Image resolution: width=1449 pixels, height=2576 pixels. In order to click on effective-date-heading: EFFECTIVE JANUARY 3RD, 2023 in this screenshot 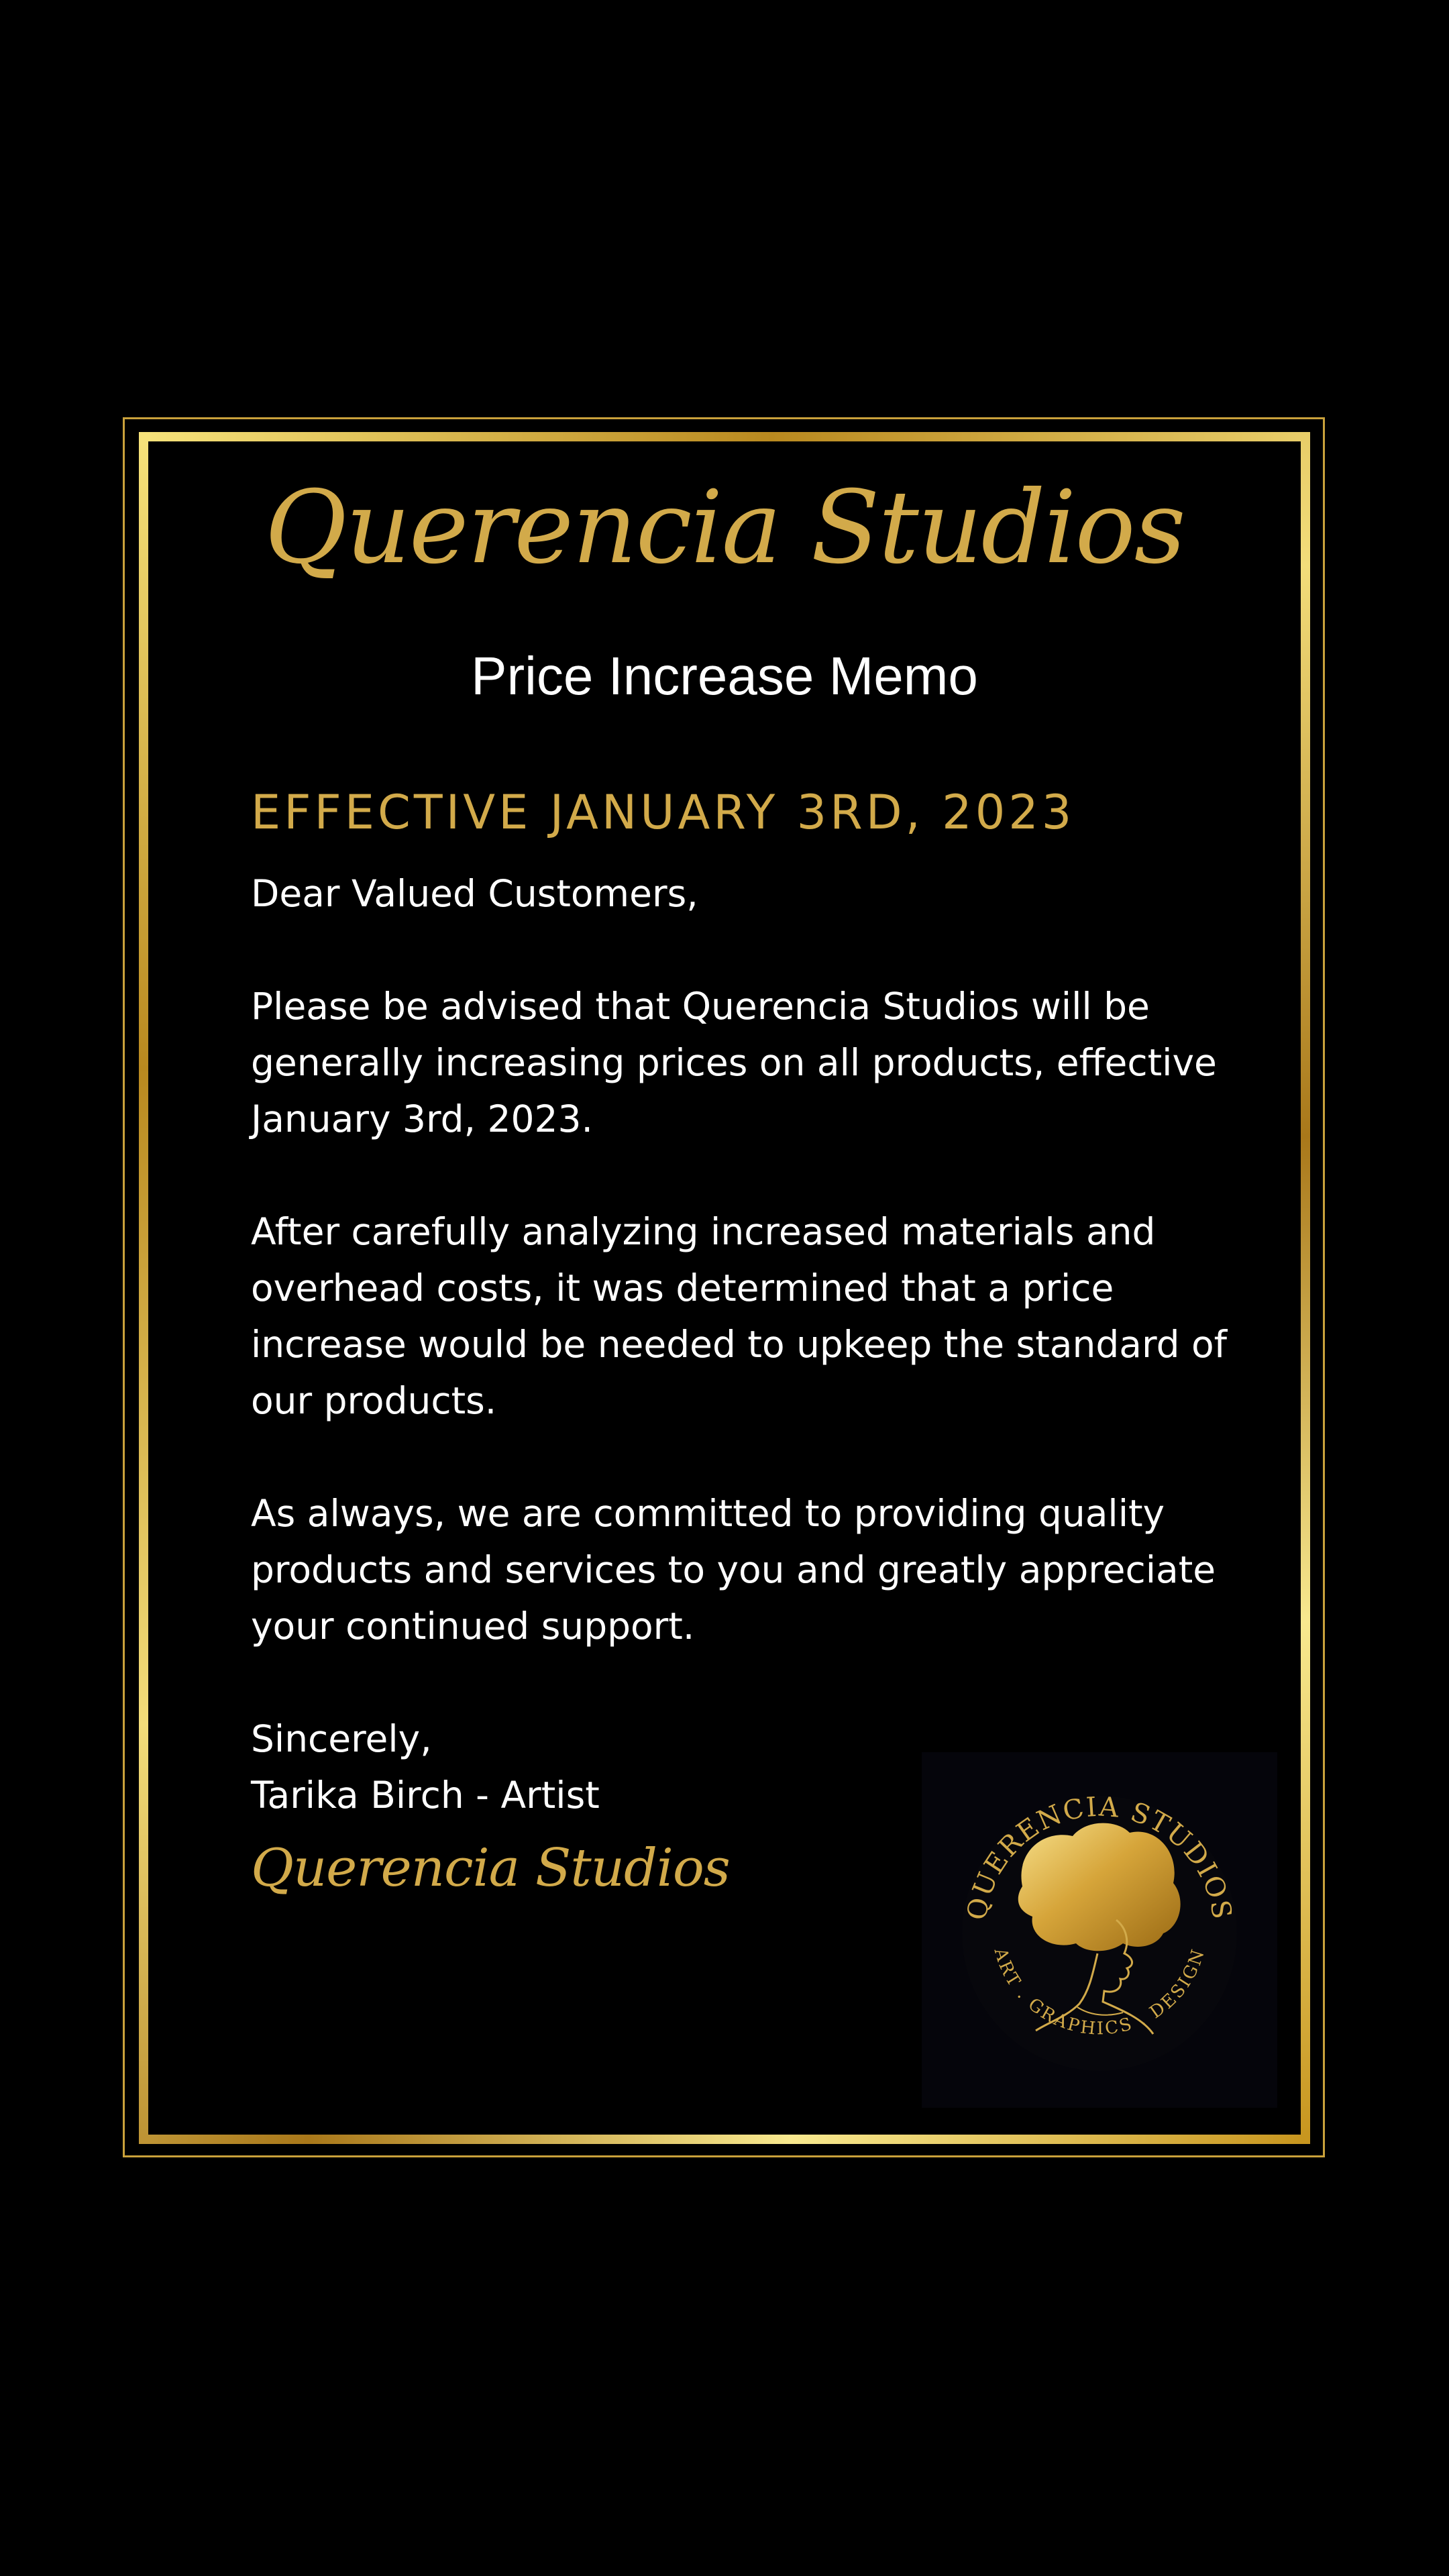, I will do `click(663, 812)`.